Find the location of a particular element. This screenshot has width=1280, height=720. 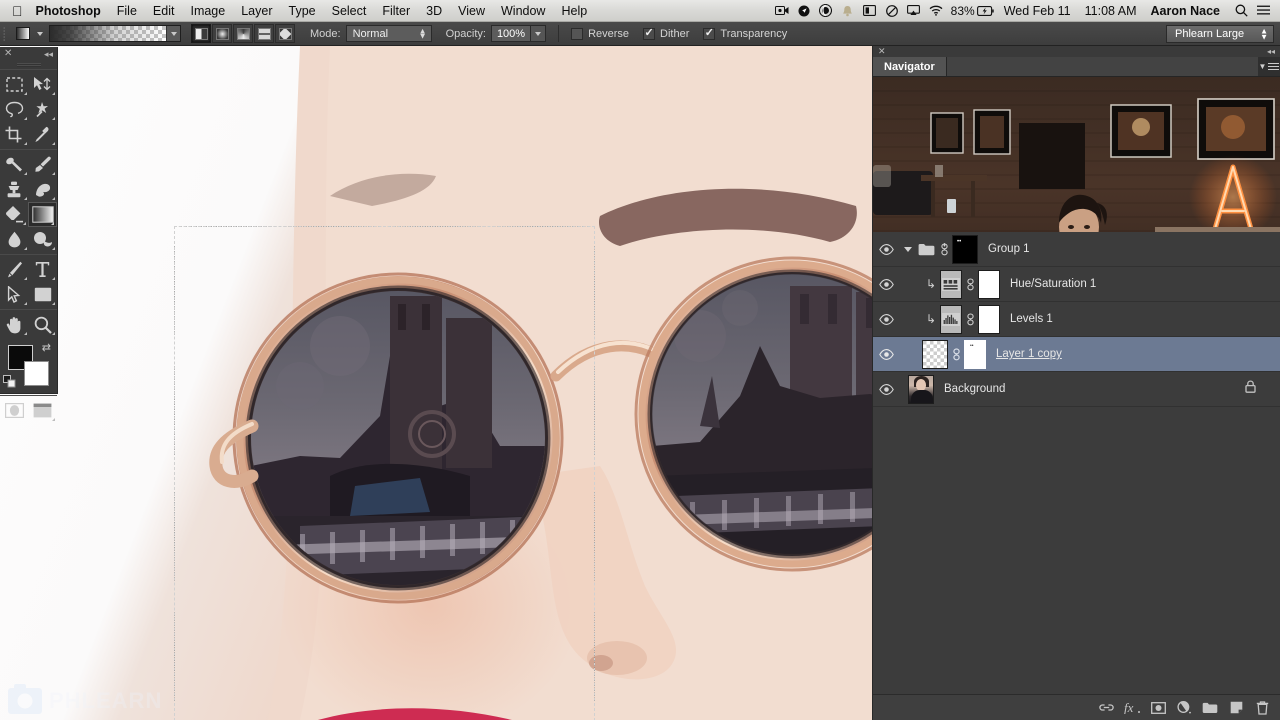

layer-name: Background is located at coordinates (974, 389).